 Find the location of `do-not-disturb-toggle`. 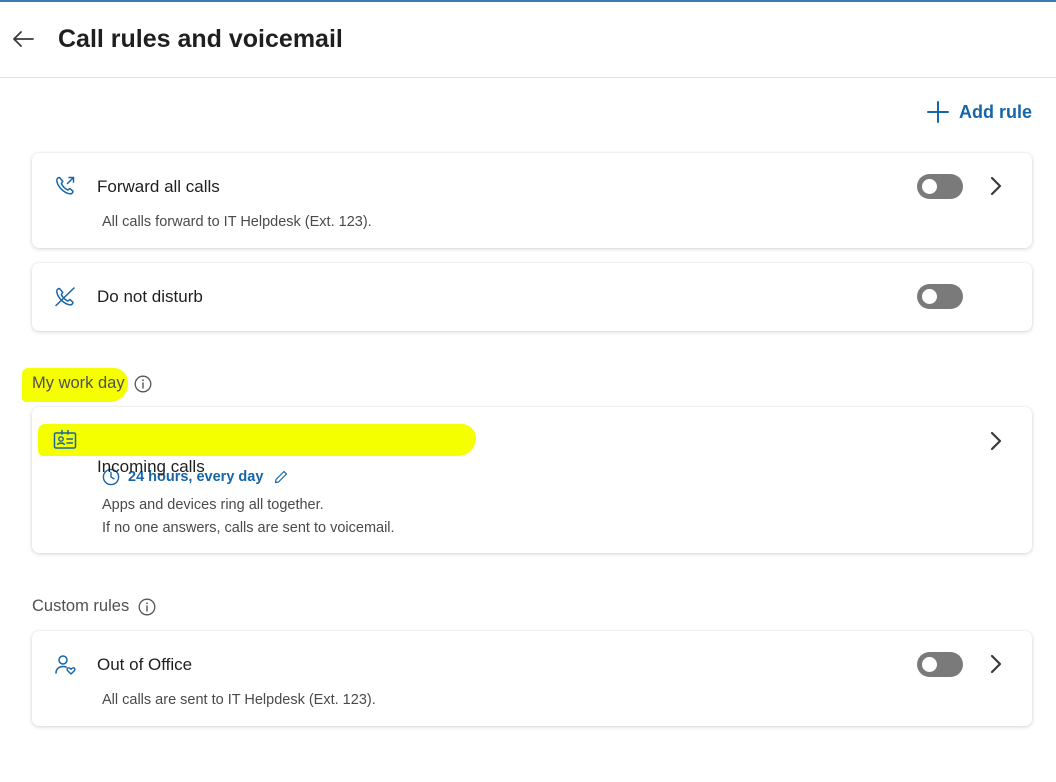

do-not-disturb-toggle is located at coordinates (940, 296).